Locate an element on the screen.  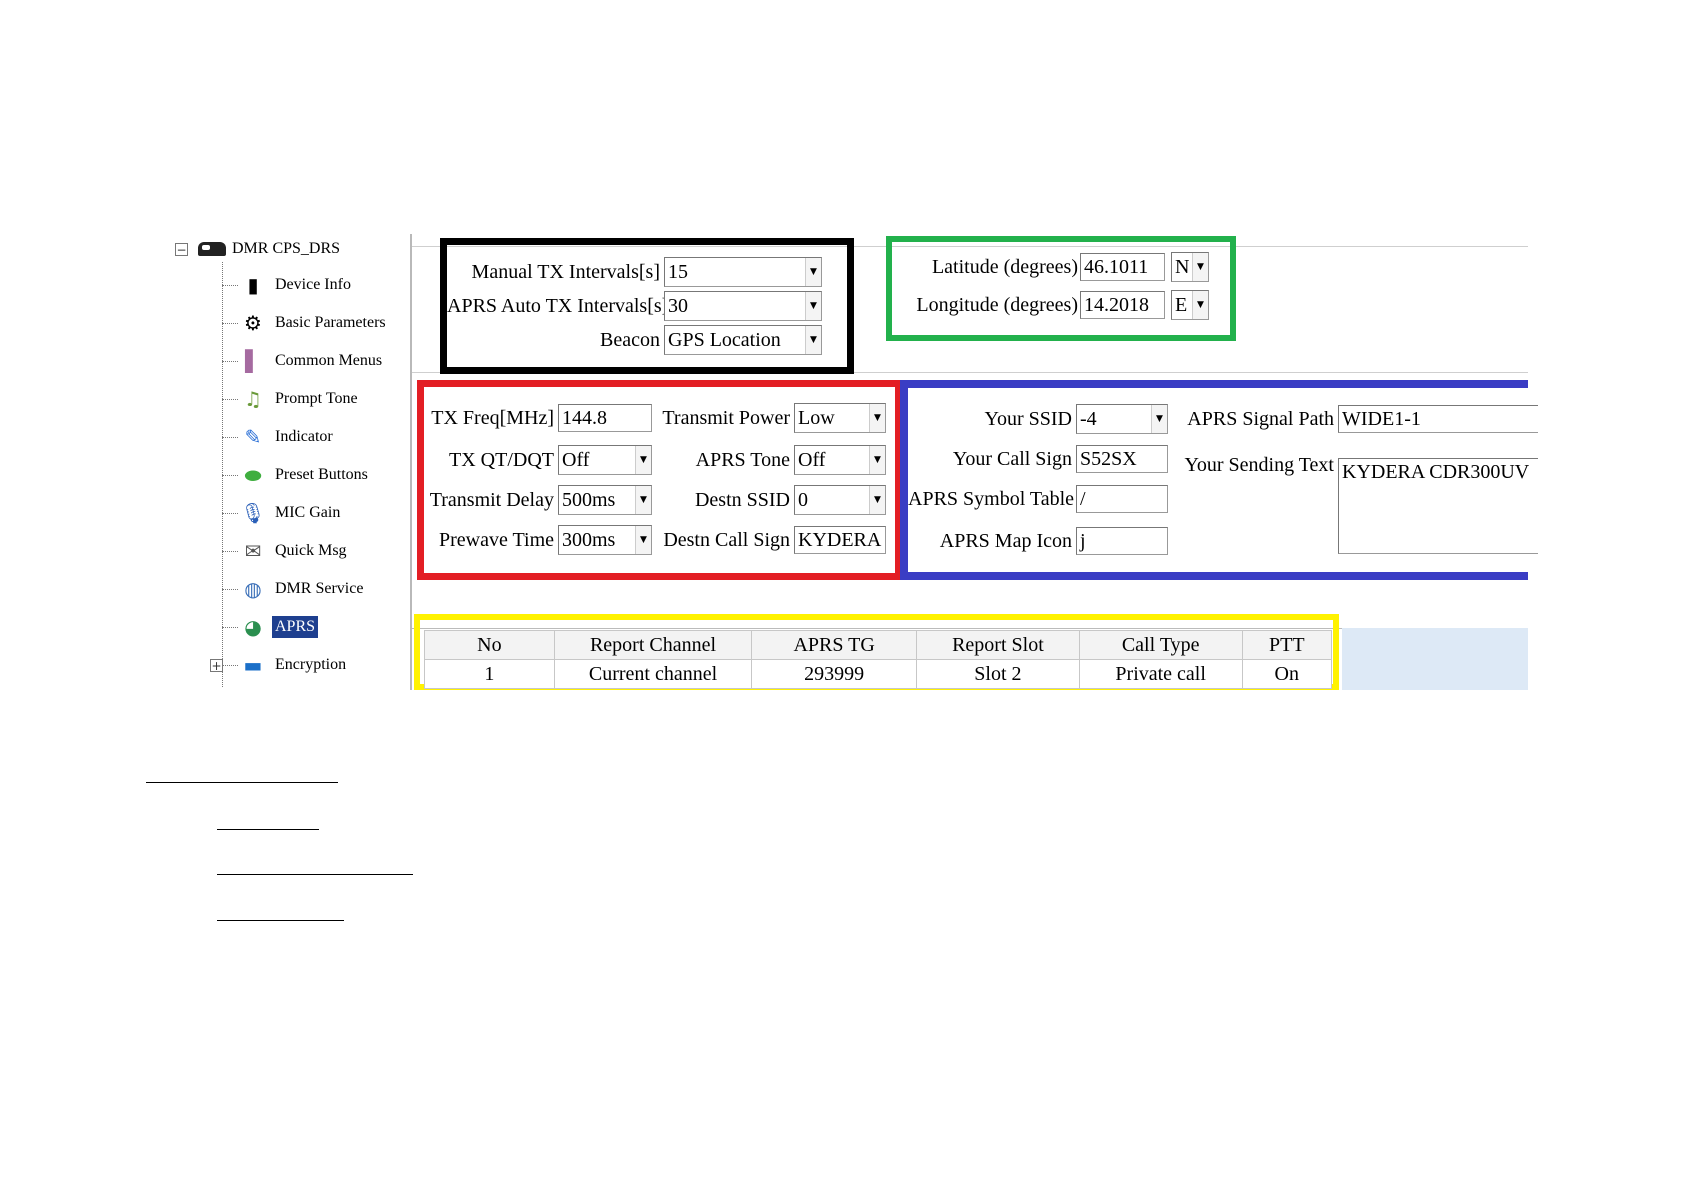
music-icon: ♫ is located at coordinates (253, 399).